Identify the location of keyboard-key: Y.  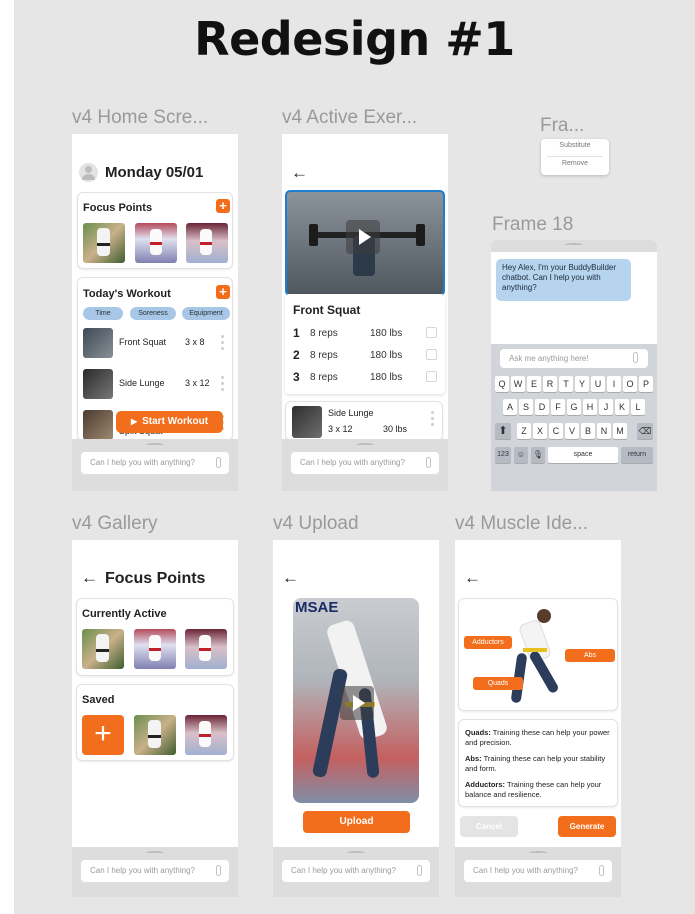
(582, 384).